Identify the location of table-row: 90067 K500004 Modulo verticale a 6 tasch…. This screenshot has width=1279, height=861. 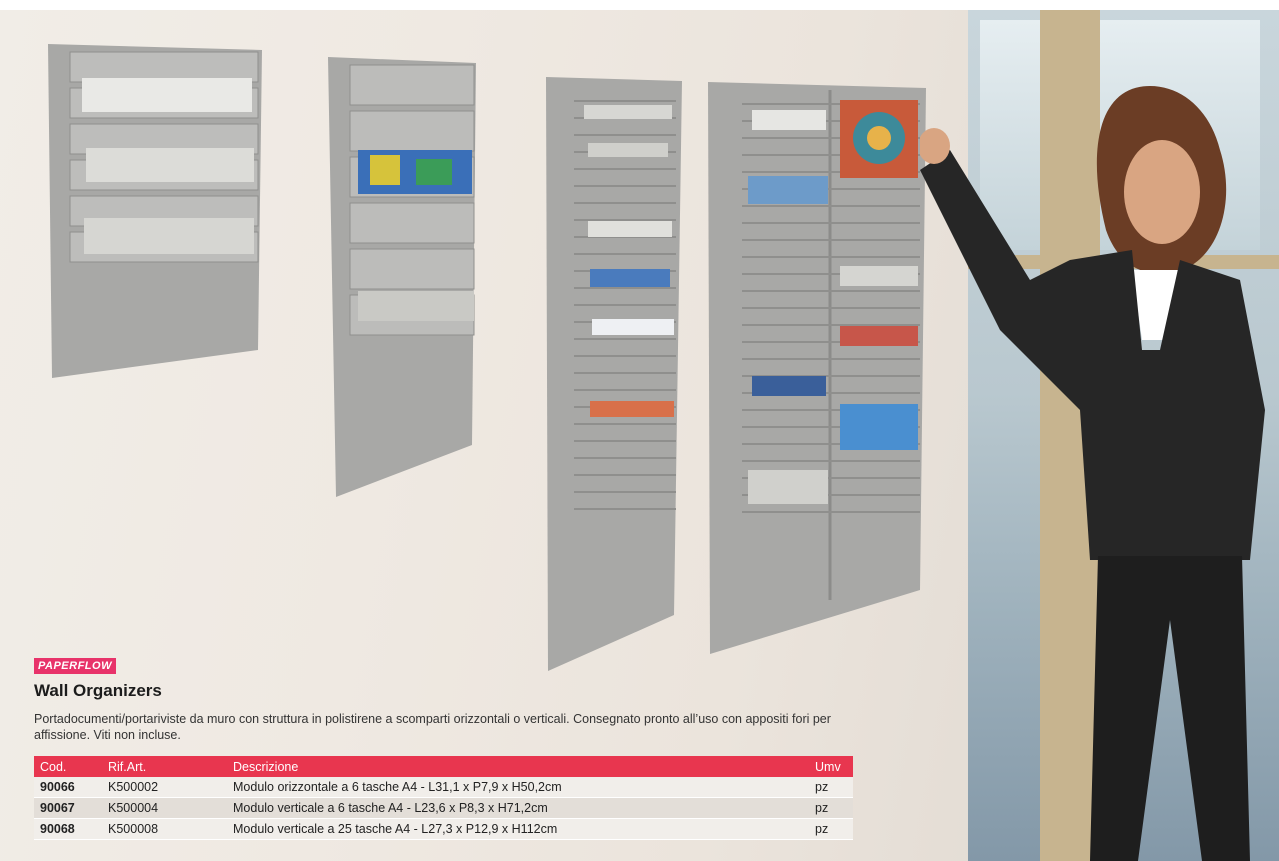
(443, 808).